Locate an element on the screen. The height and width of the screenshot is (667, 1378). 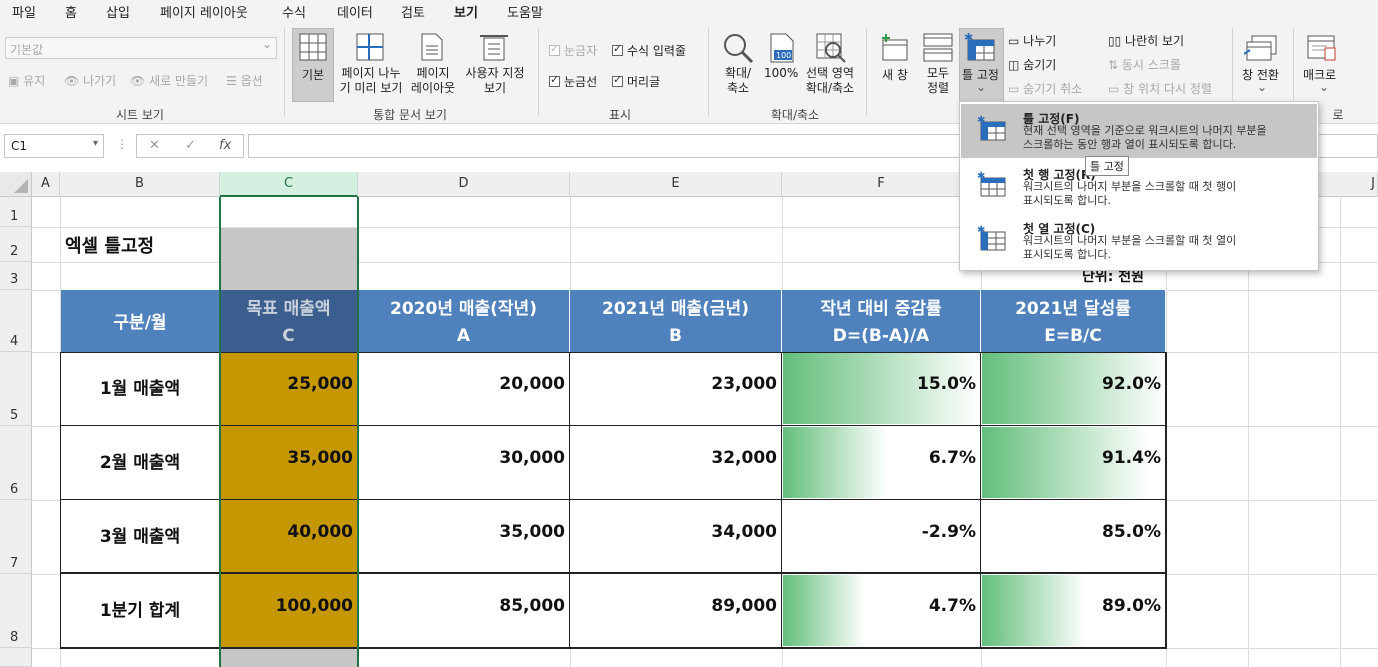
headings-checkbox: 머리글 is located at coordinates (636, 81).